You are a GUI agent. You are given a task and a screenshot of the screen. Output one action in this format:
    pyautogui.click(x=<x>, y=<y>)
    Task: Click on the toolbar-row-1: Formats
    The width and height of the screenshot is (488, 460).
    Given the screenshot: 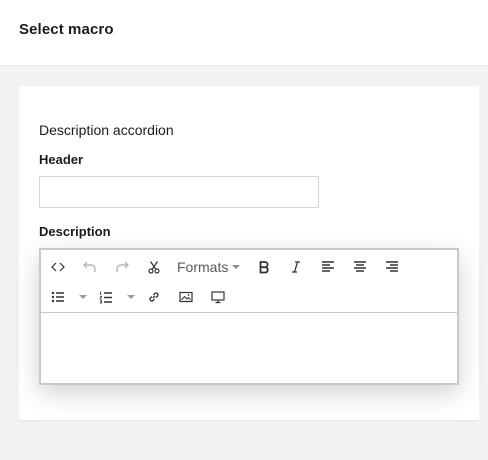 What is the action you would take?
    pyautogui.click(x=249, y=267)
    